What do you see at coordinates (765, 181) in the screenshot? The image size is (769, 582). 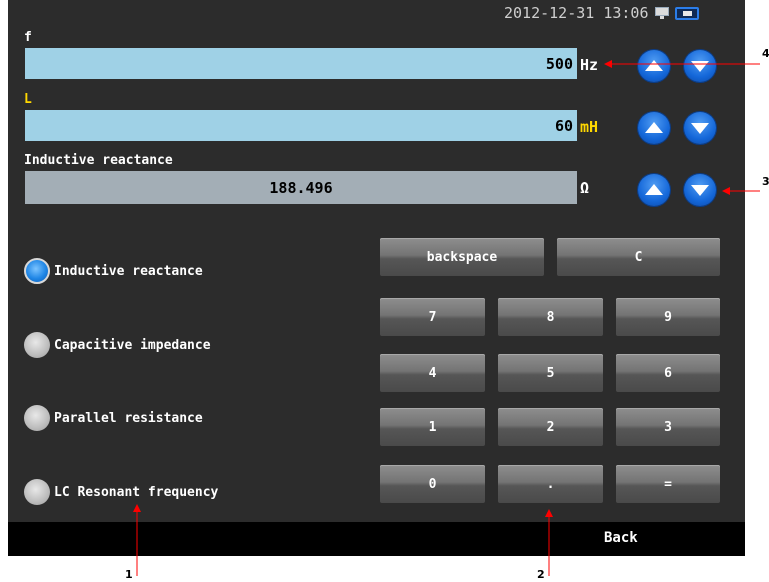 I see `annotation-number-3: 3` at bounding box center [765, 181].